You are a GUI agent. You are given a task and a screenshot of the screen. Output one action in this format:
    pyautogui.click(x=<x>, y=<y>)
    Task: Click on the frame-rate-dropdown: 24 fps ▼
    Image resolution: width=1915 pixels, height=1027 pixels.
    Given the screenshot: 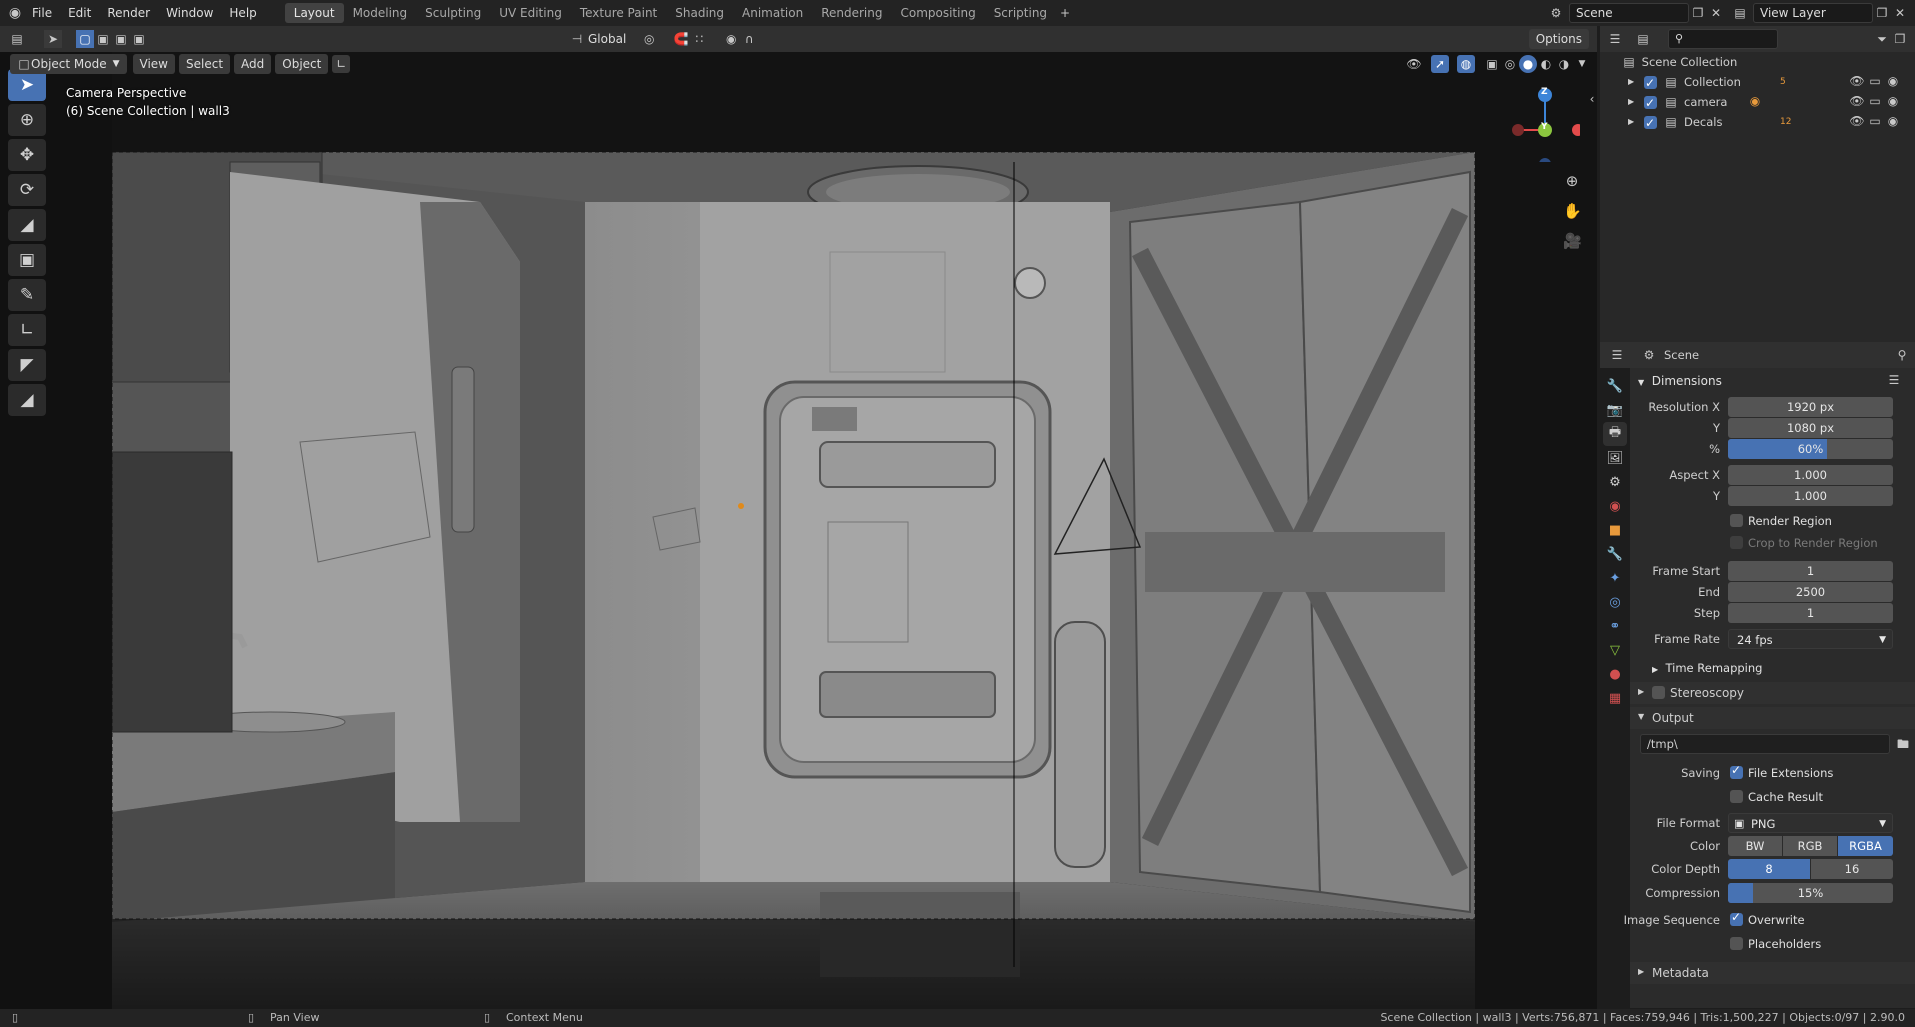 What is the action you would take?
    pyautogui.click(x=1810, y=639)
    